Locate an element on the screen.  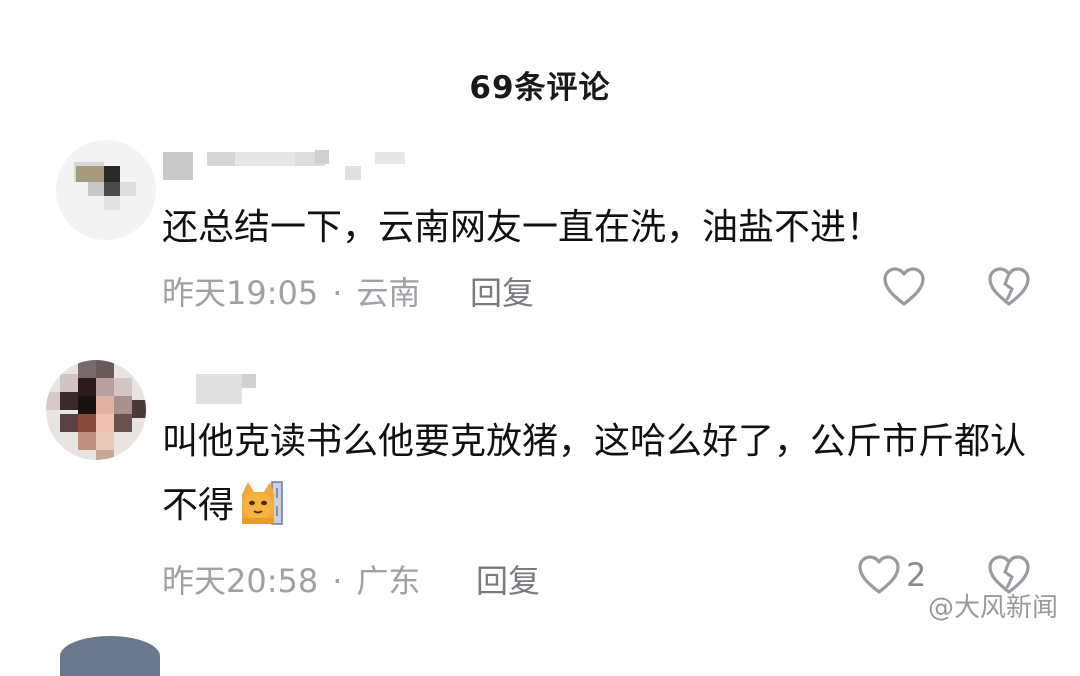
comment-time: 昨天20:58 is located at coordinates (240, 581).